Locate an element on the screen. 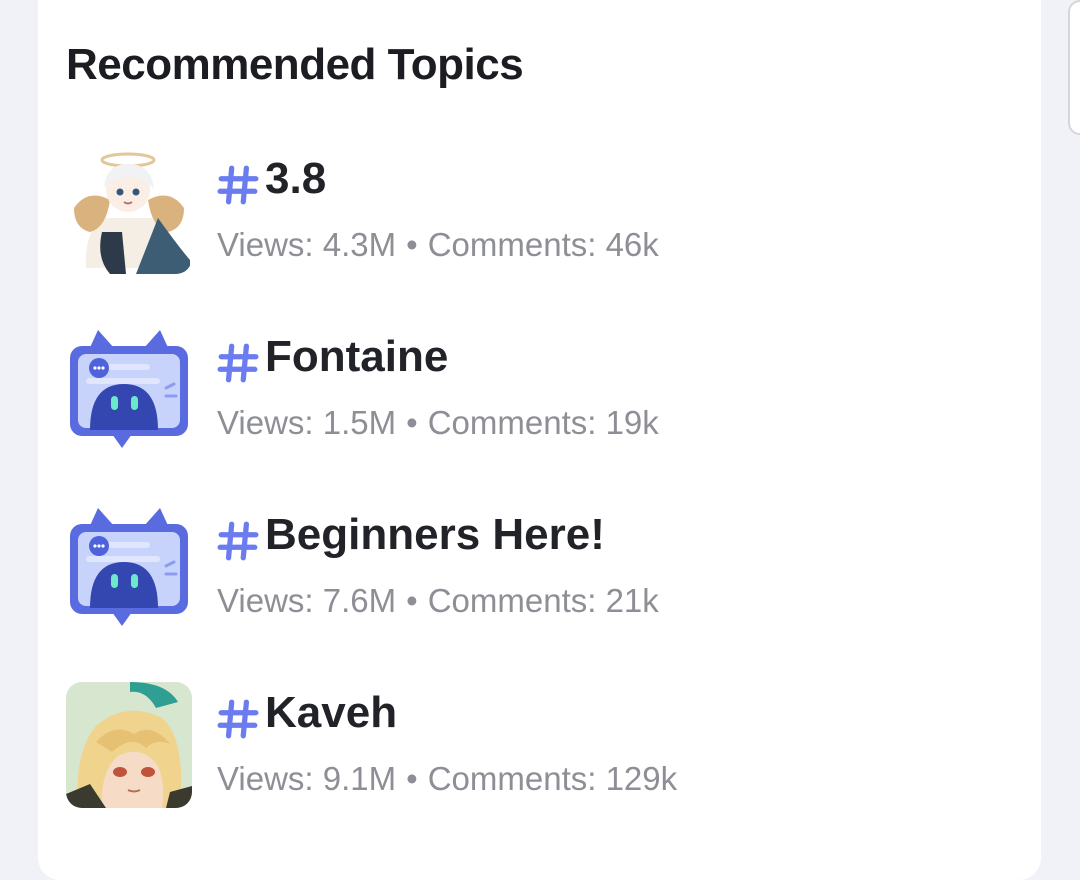  comments-count: Comments: 19k is located at coordinates (543, 422).